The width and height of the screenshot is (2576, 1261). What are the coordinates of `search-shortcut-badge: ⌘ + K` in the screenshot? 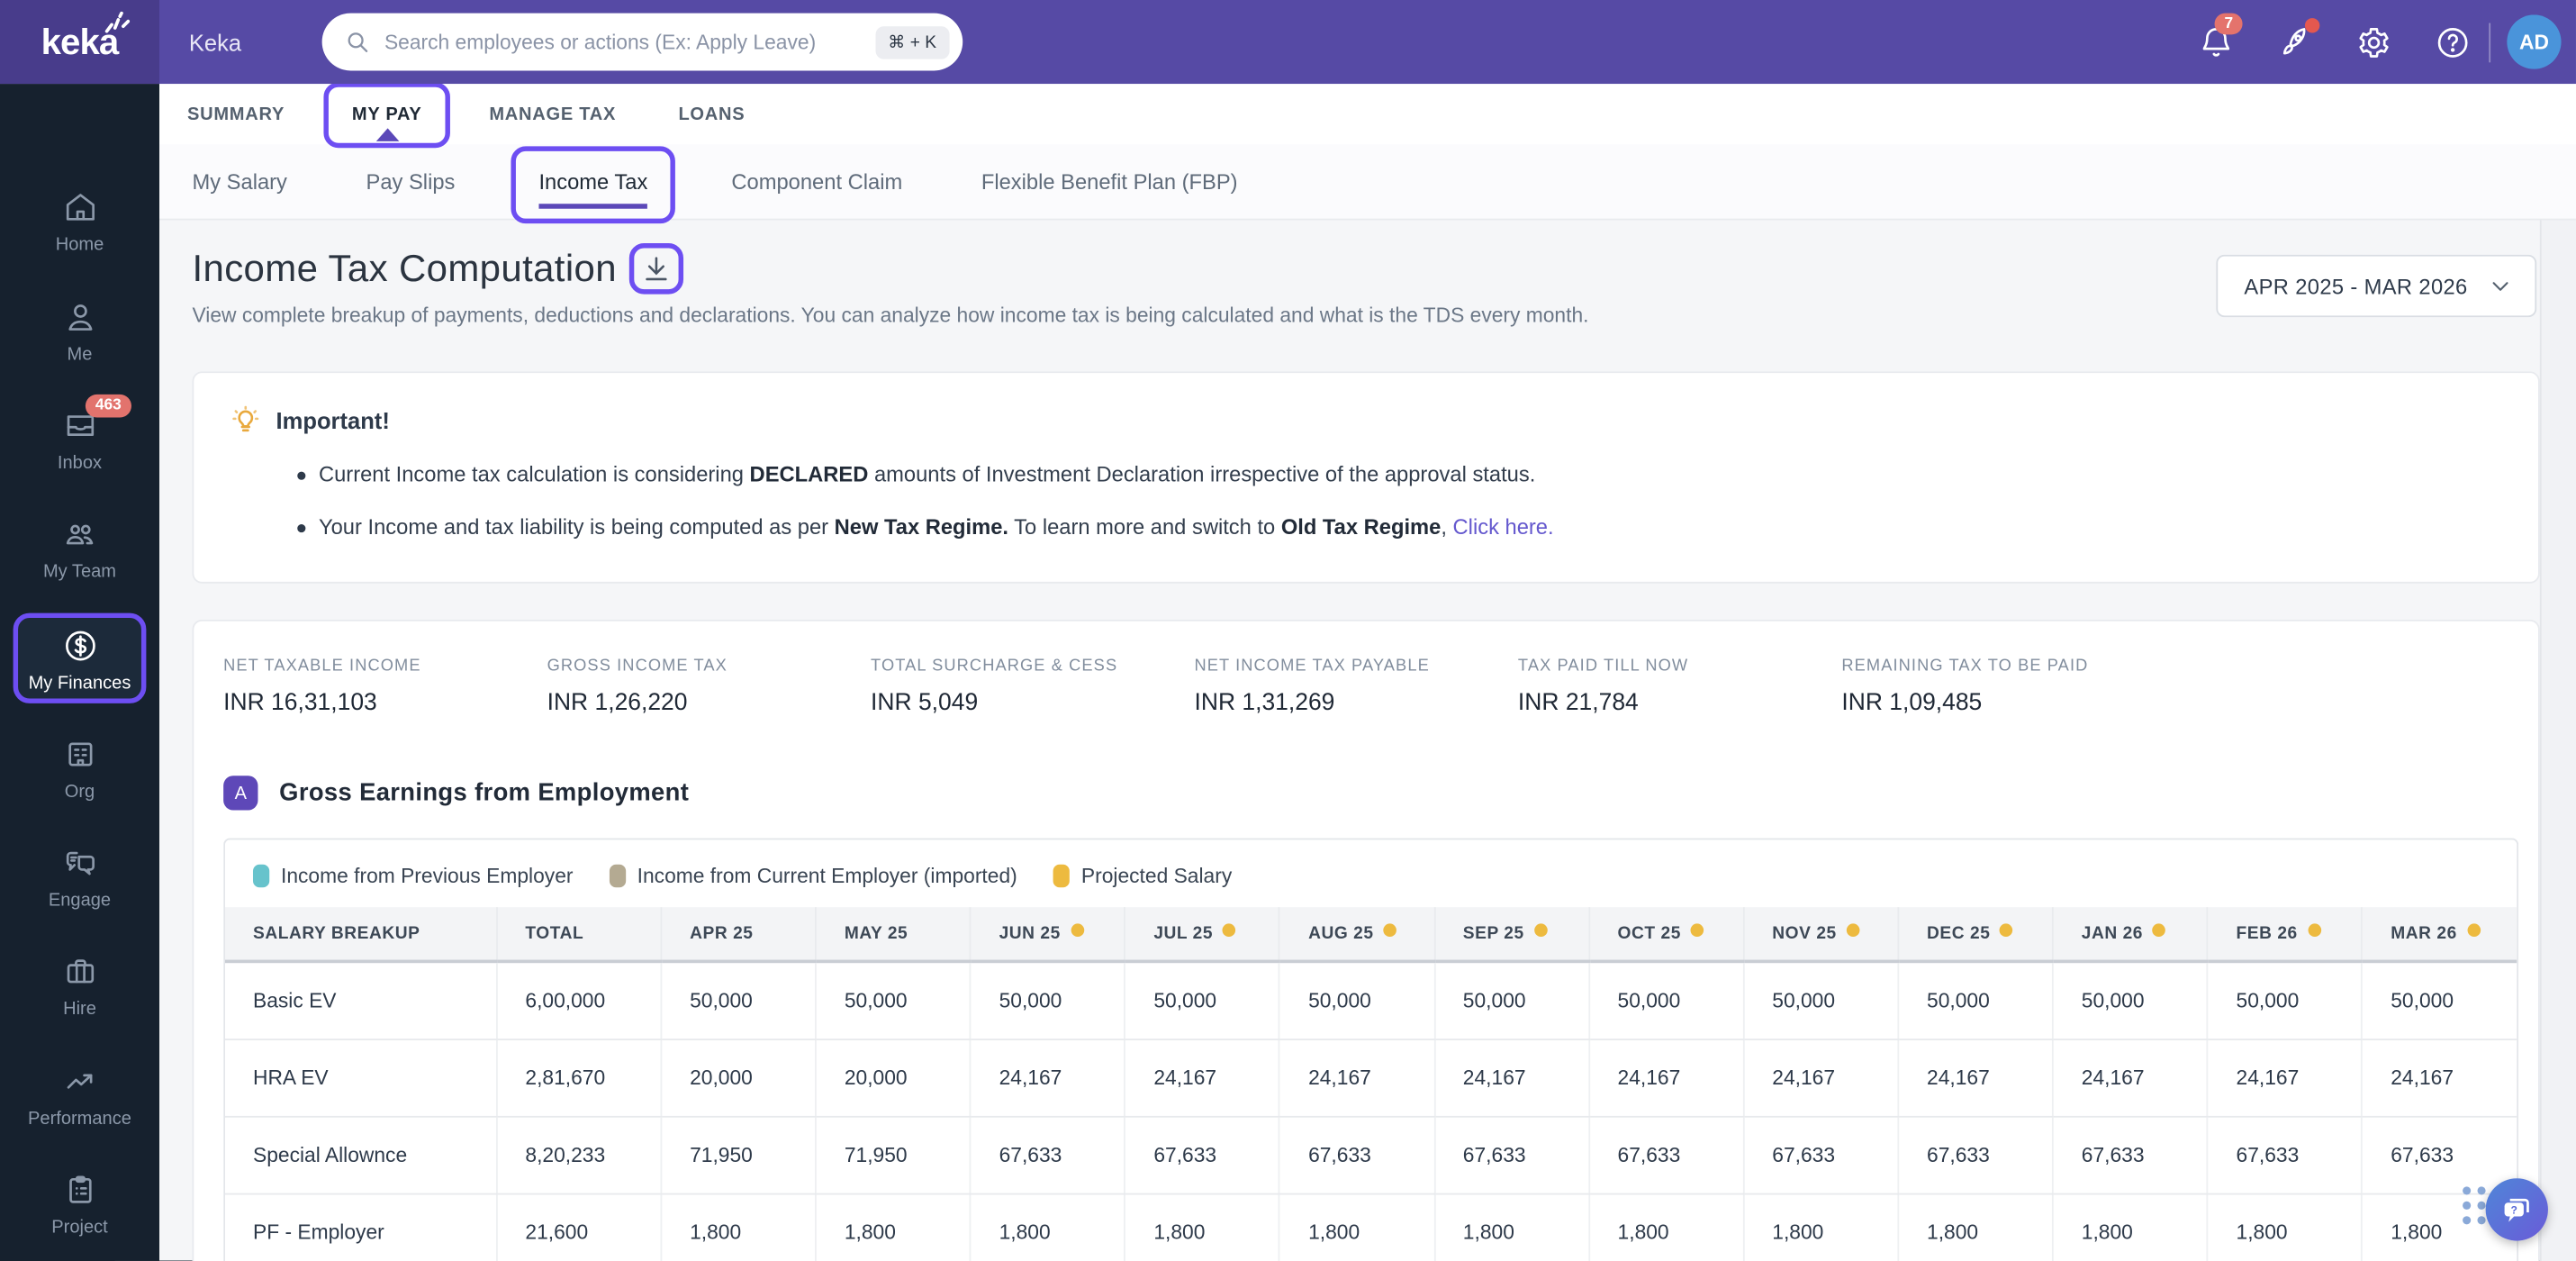 It's located at (912, 42).